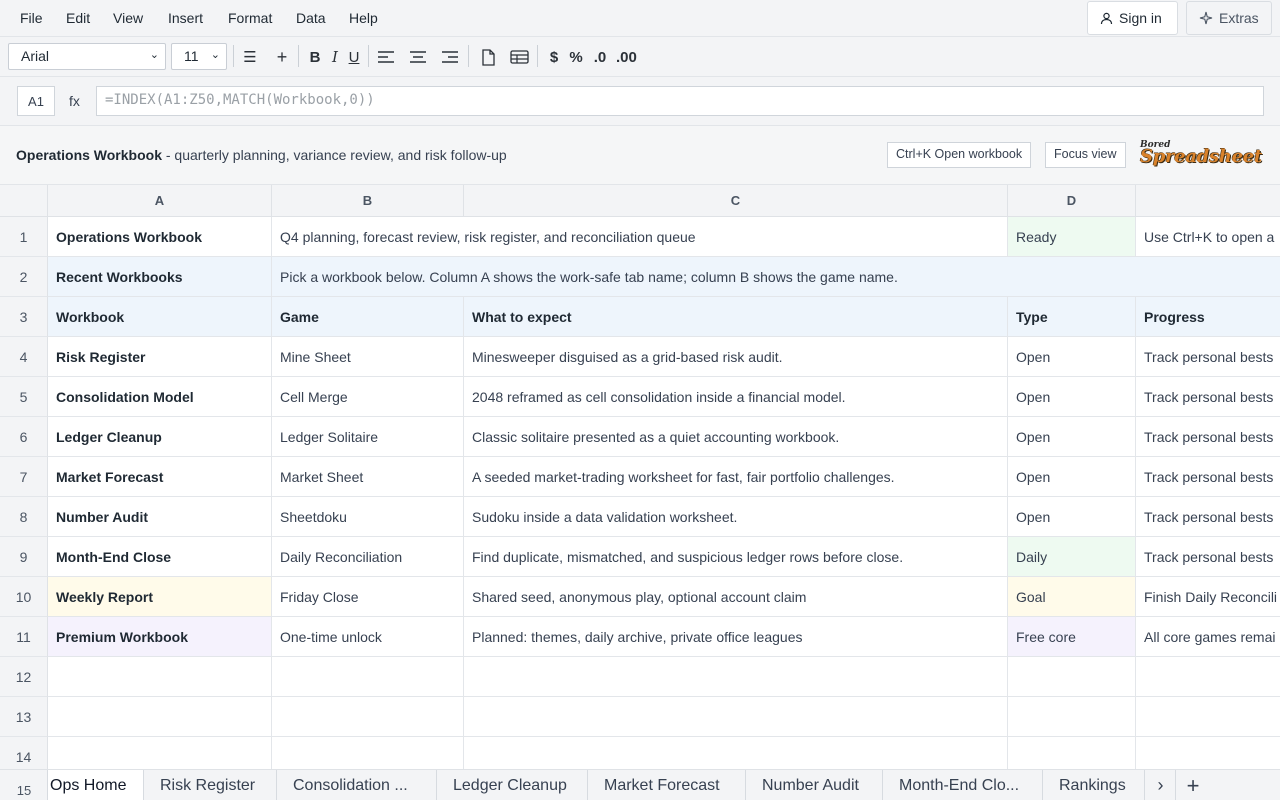  Describe the element at coordinates (1208, 557) in the screenshot. I see `cell-e9: Track personal bests` at that location.